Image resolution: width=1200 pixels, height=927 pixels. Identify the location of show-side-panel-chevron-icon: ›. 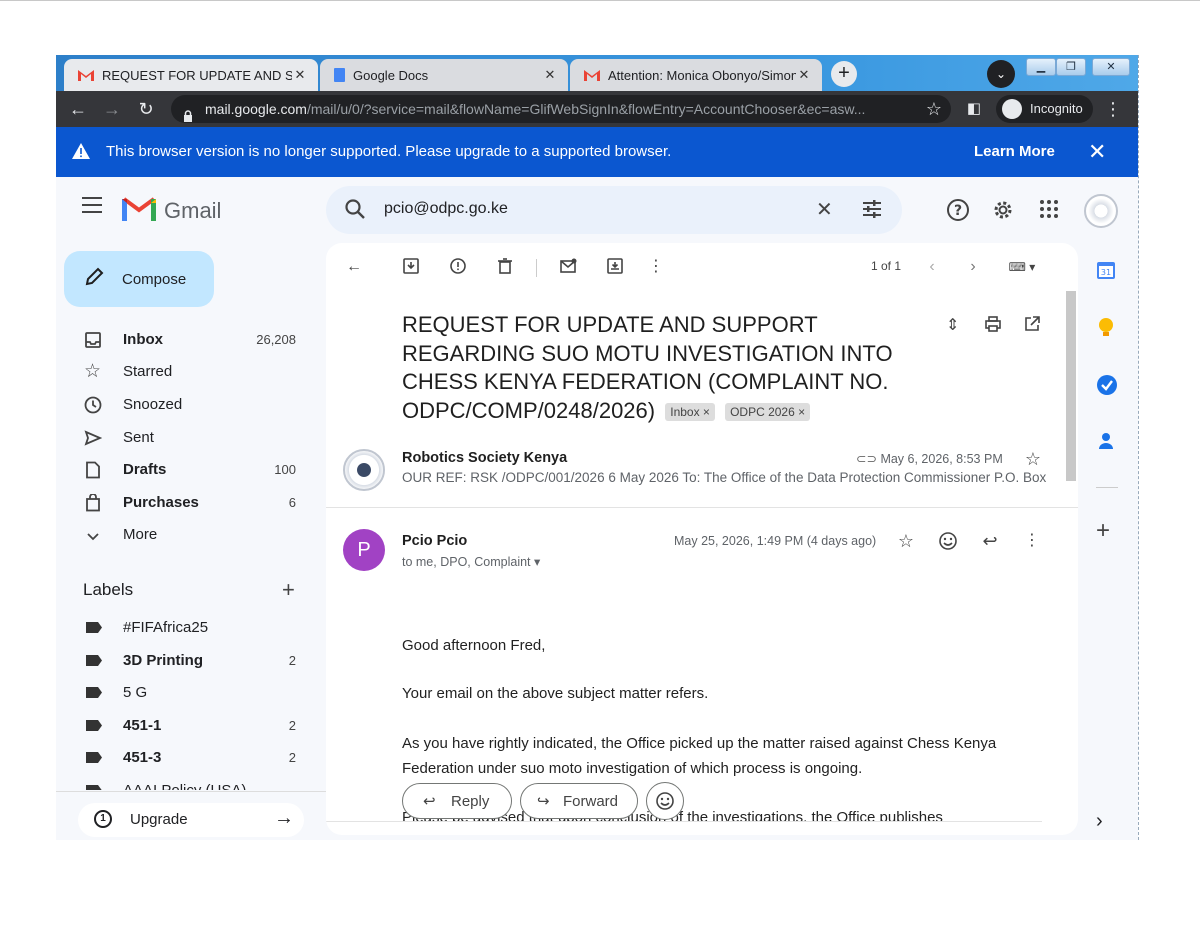
(1107, 822).